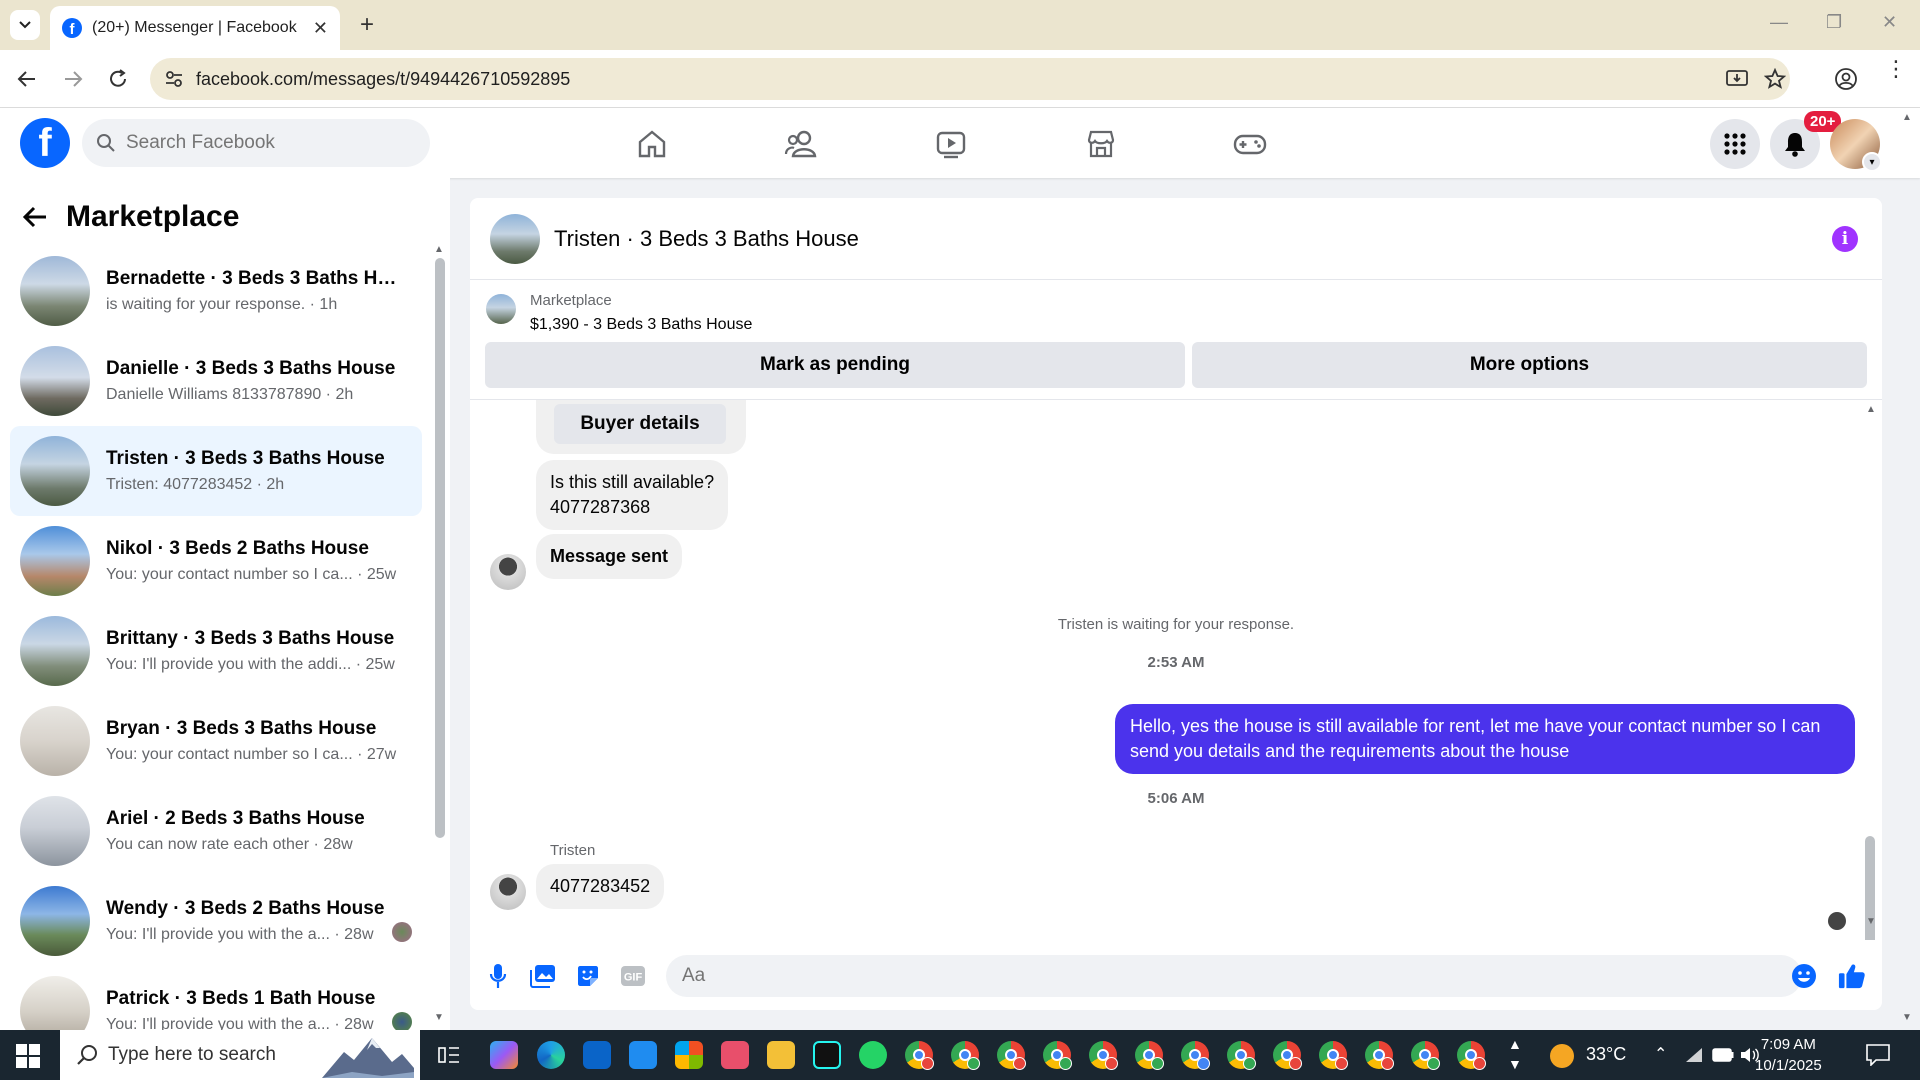 The image size is (1920, 1080). Describe the element at coordinates (951, 144) in the screenshot. I see `nav-video` at that location.